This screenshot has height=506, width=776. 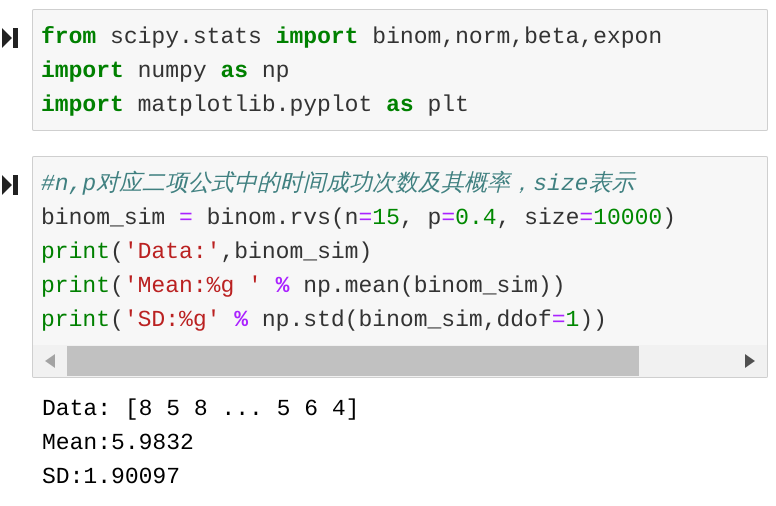 I want to click on code-line: print('Data:',binom_sim), so click(x=206, y=252).